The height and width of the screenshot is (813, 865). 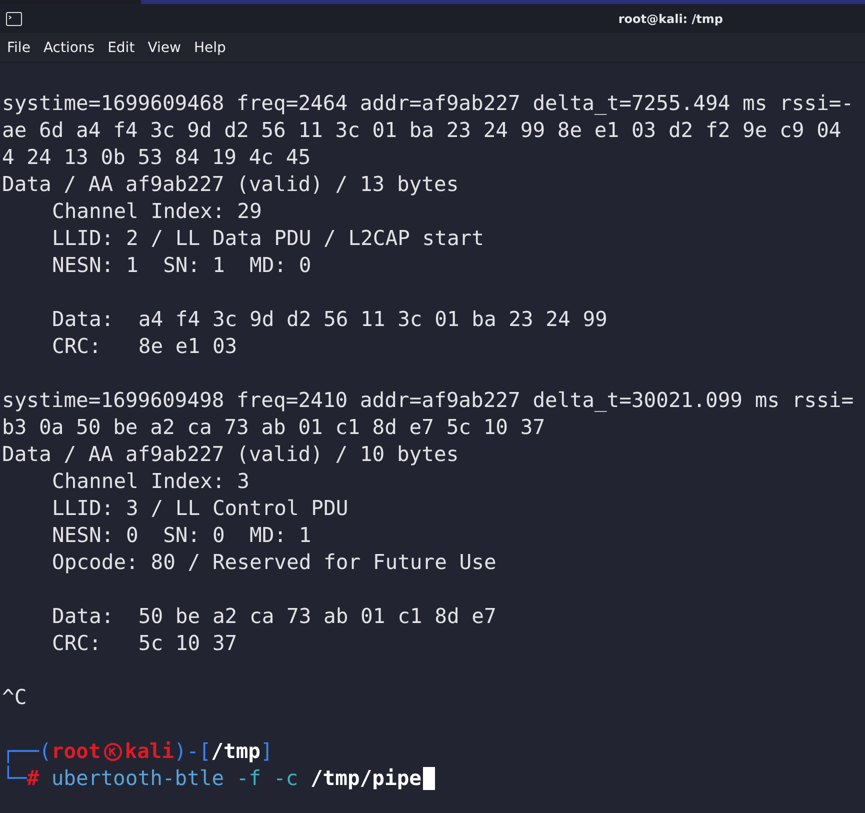 I want to click on prompt-bracket: )-[, so click(x=193, y=751).